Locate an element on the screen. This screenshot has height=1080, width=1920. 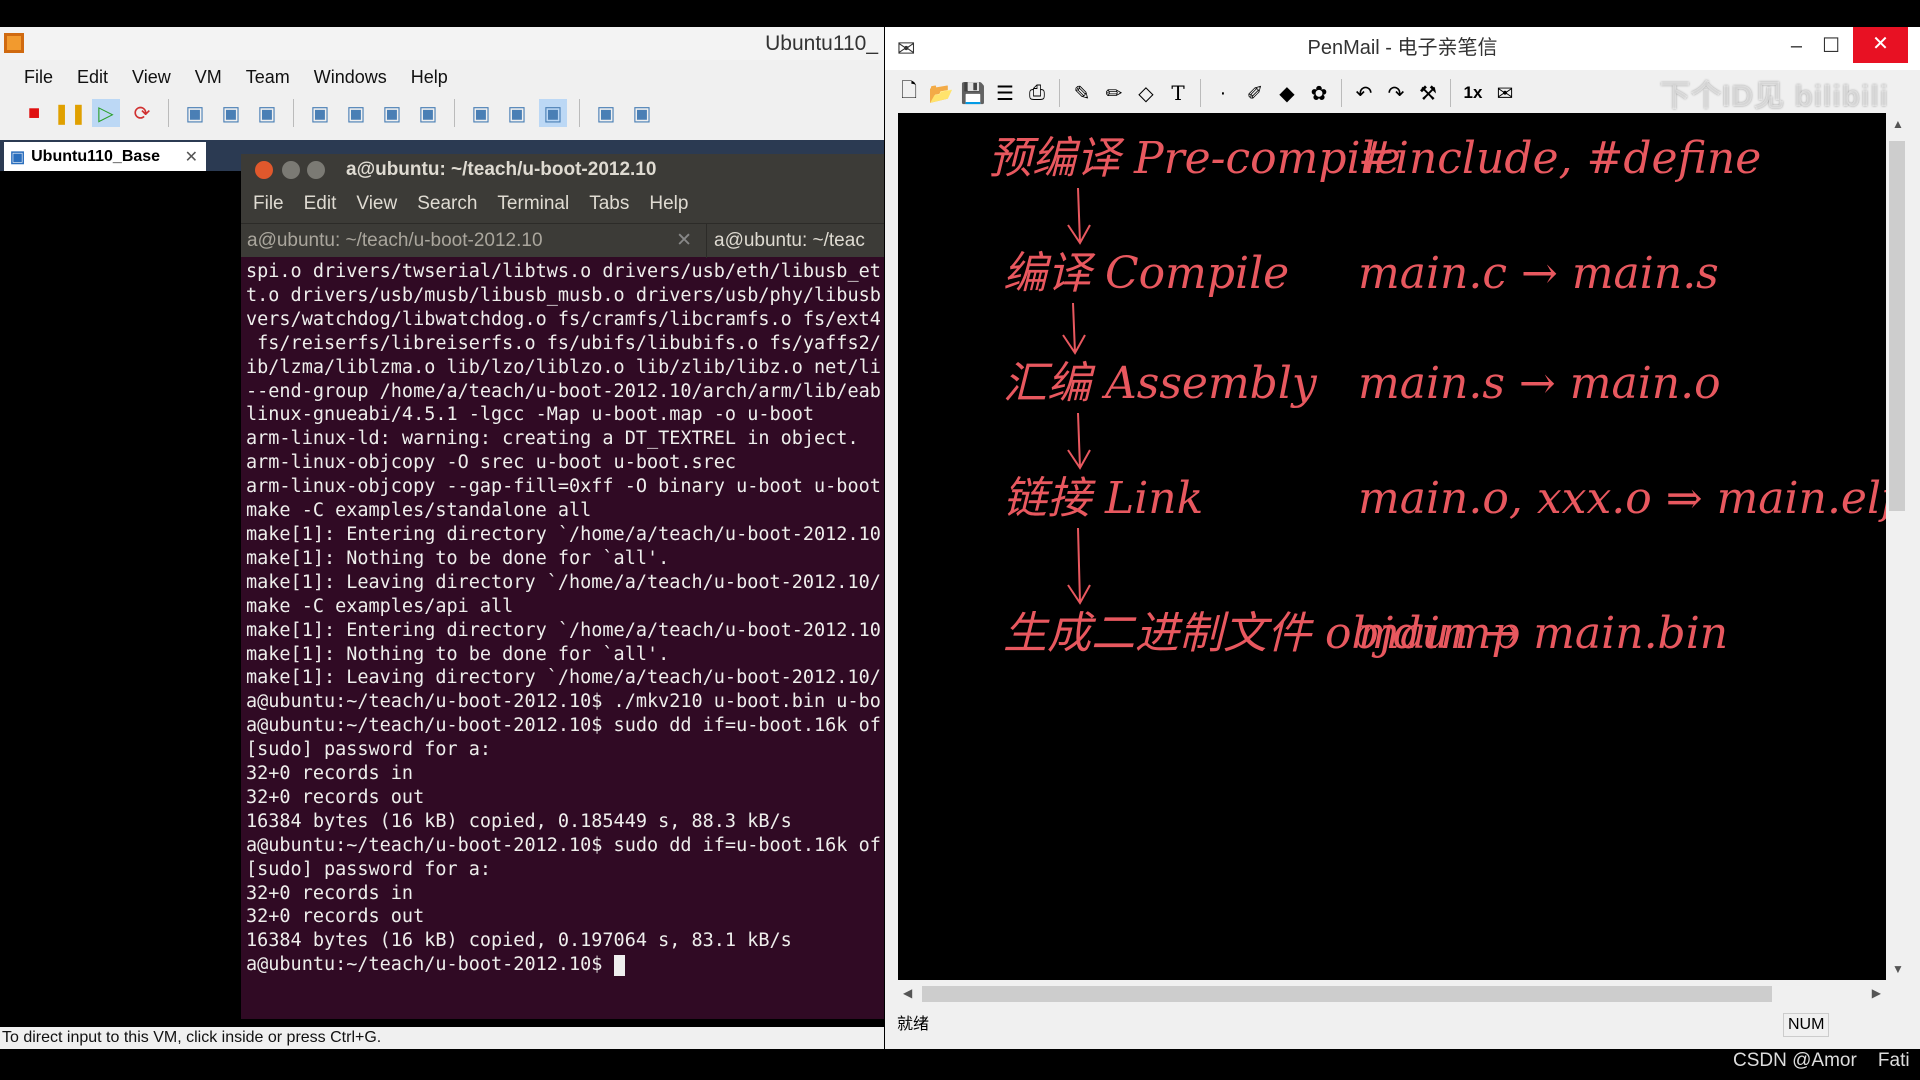
terminal-prompt-line: a@ubuntu:~/teach/u-boot-2012.10$ is located at coordinates (565, 965).